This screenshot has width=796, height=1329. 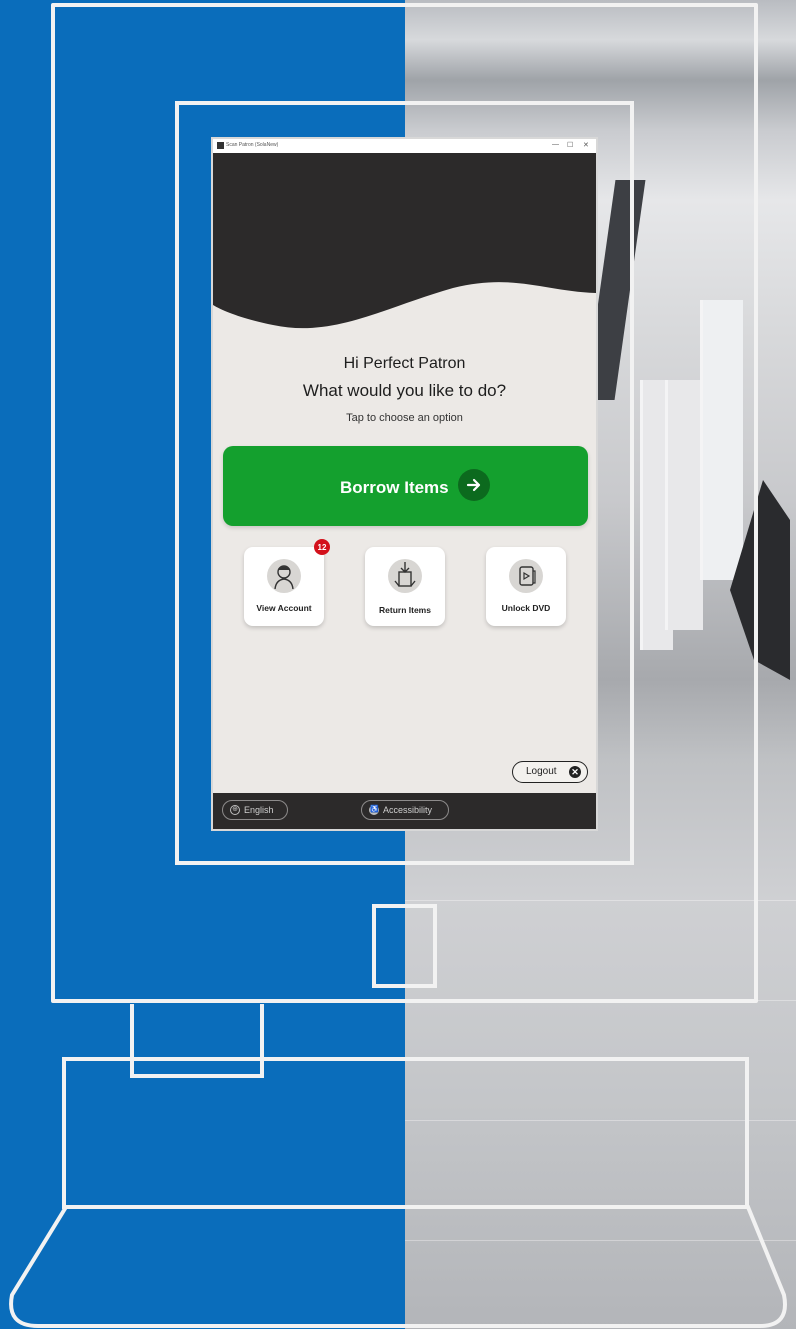 What do you see at coordinates (575, 772) in the screenshot?
I see `close-circle-icon: ✕` at bounding box center [575, 772].